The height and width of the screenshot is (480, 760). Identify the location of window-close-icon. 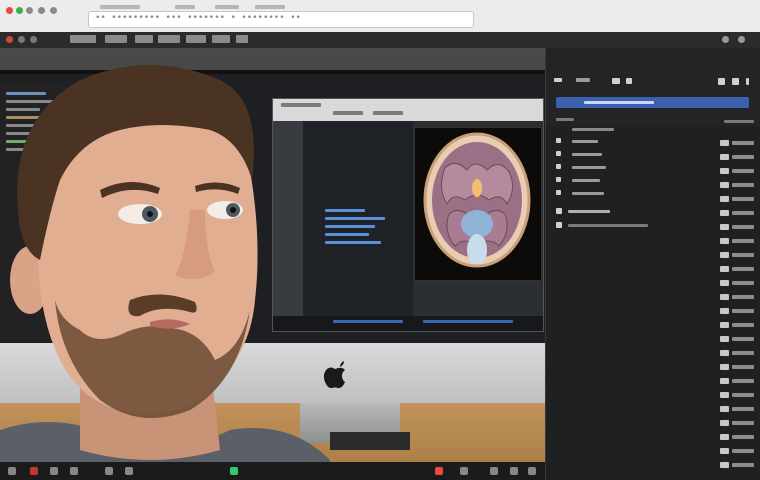
(725, 39).